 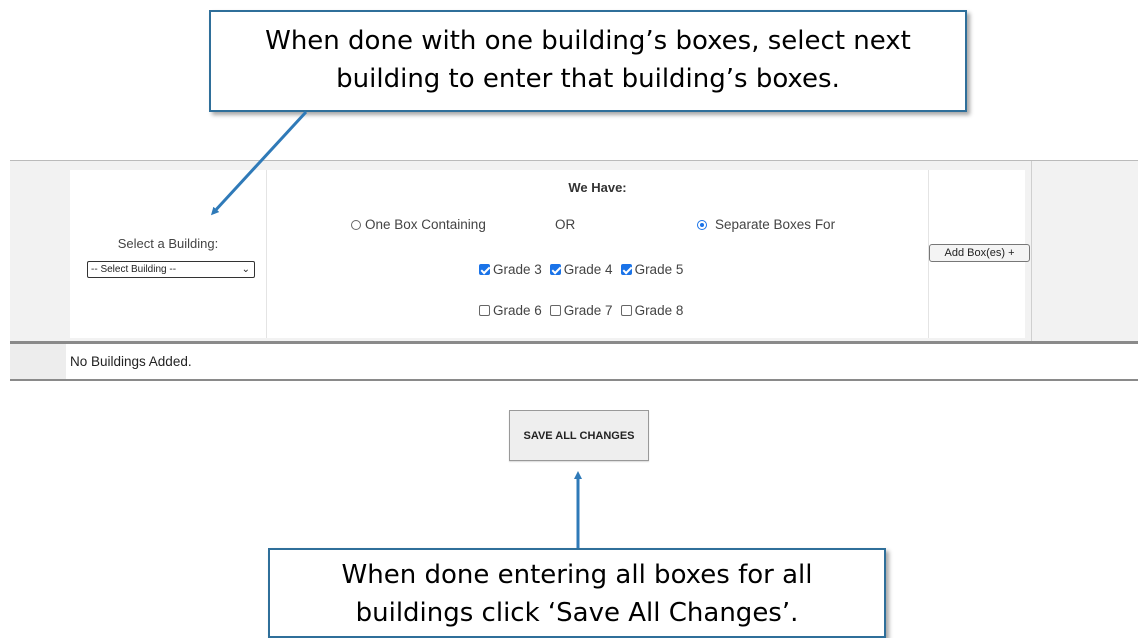 I want to click on row-divider, so click(x=574, y=380).